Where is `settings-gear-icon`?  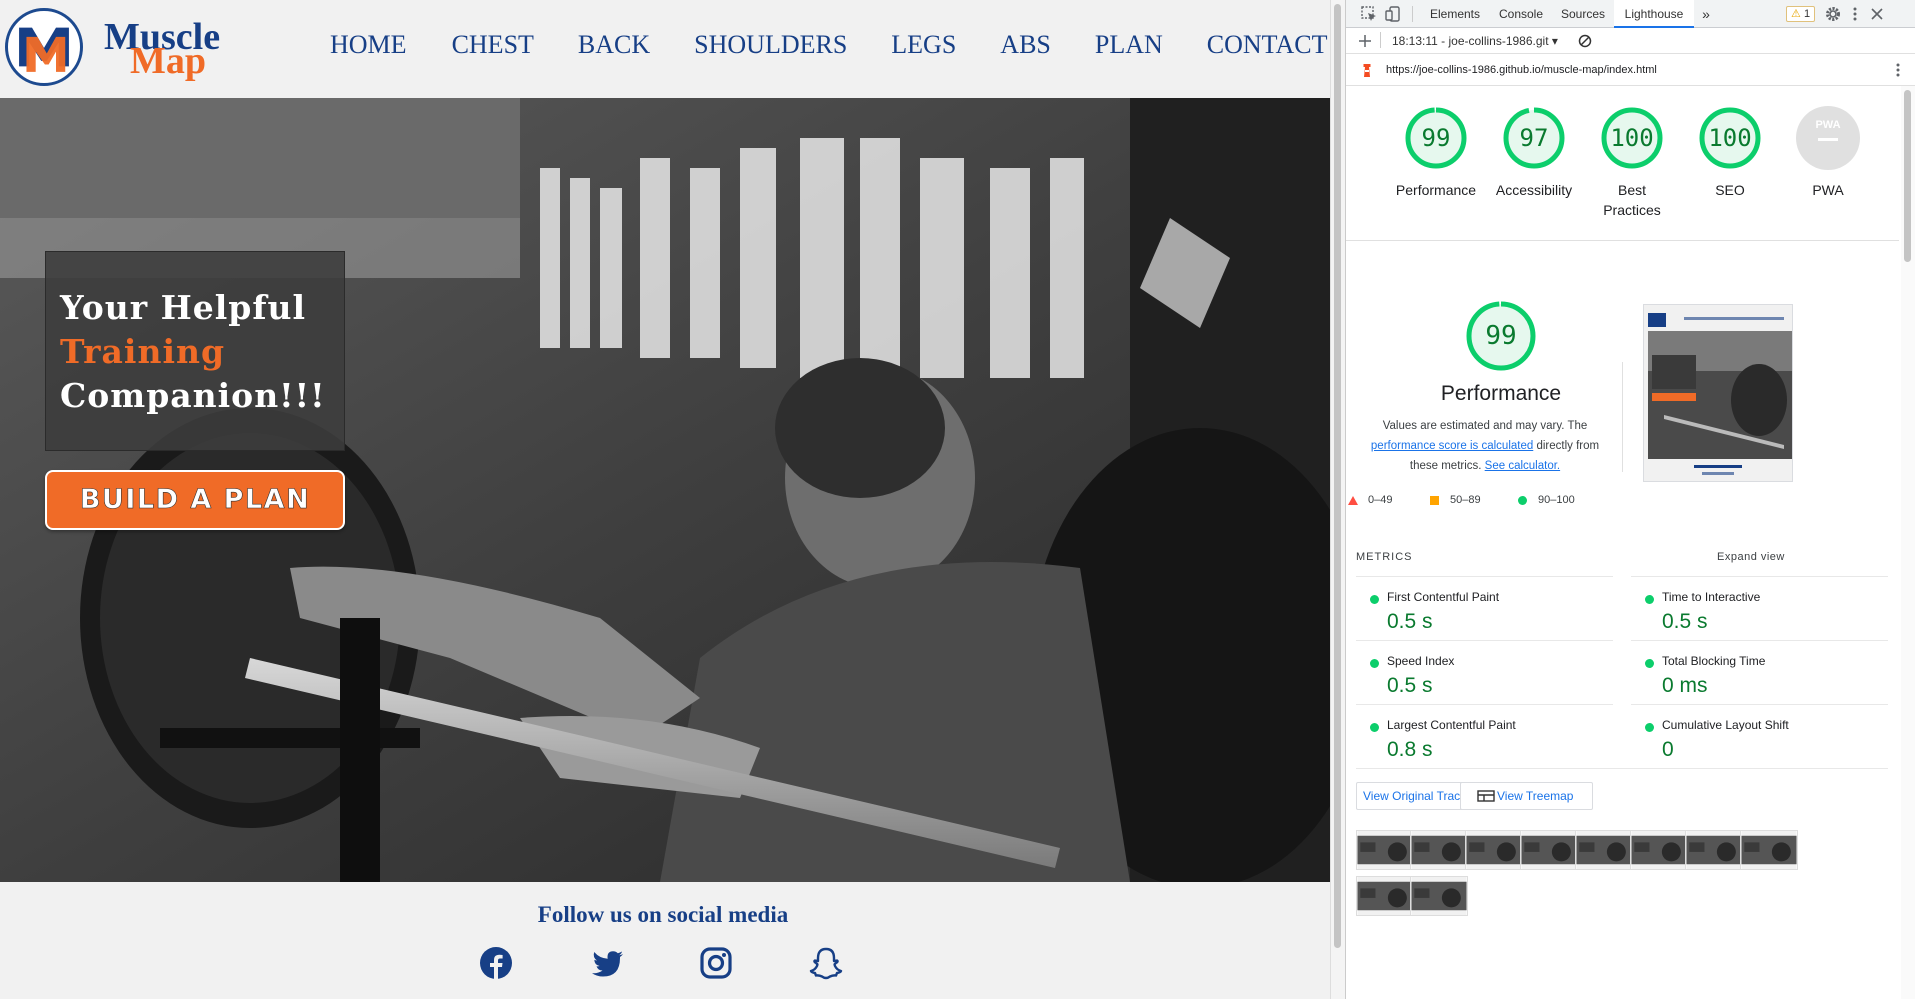 settings-gear-icon is located at coordinates (1833, 14).